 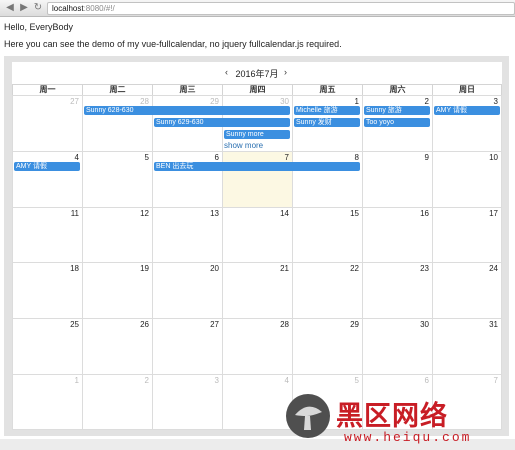 What do you see at coordinates (257, 90) in the screenshot?
I see `weekday-header: 周一 周二 周三 周四 周五 周六 周日` at bounding box center [257, 90].